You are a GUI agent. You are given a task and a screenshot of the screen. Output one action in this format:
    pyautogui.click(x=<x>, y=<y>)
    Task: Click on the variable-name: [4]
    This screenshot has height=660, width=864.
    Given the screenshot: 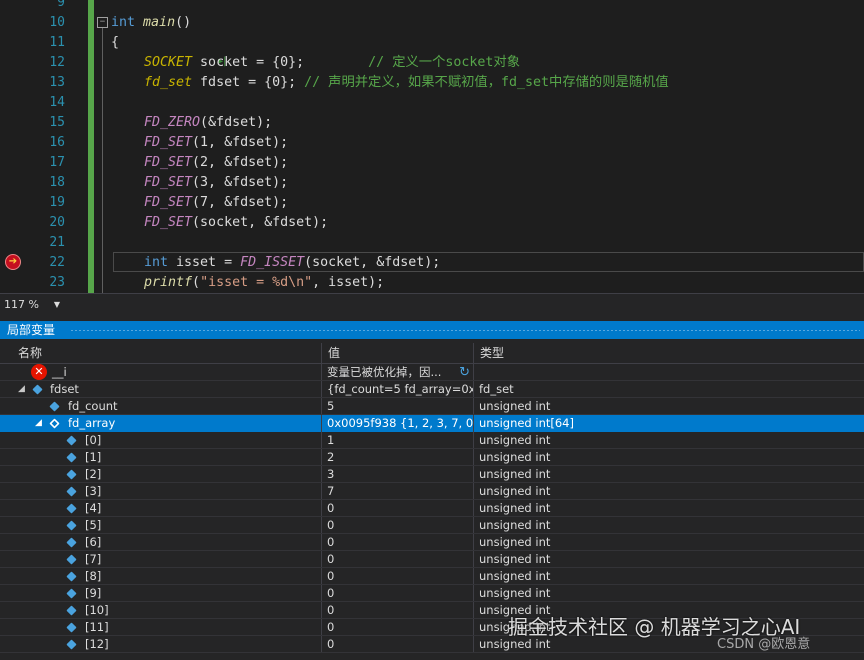 What is the action you would take?
    pyautogui.click(x=93, y=508)
    